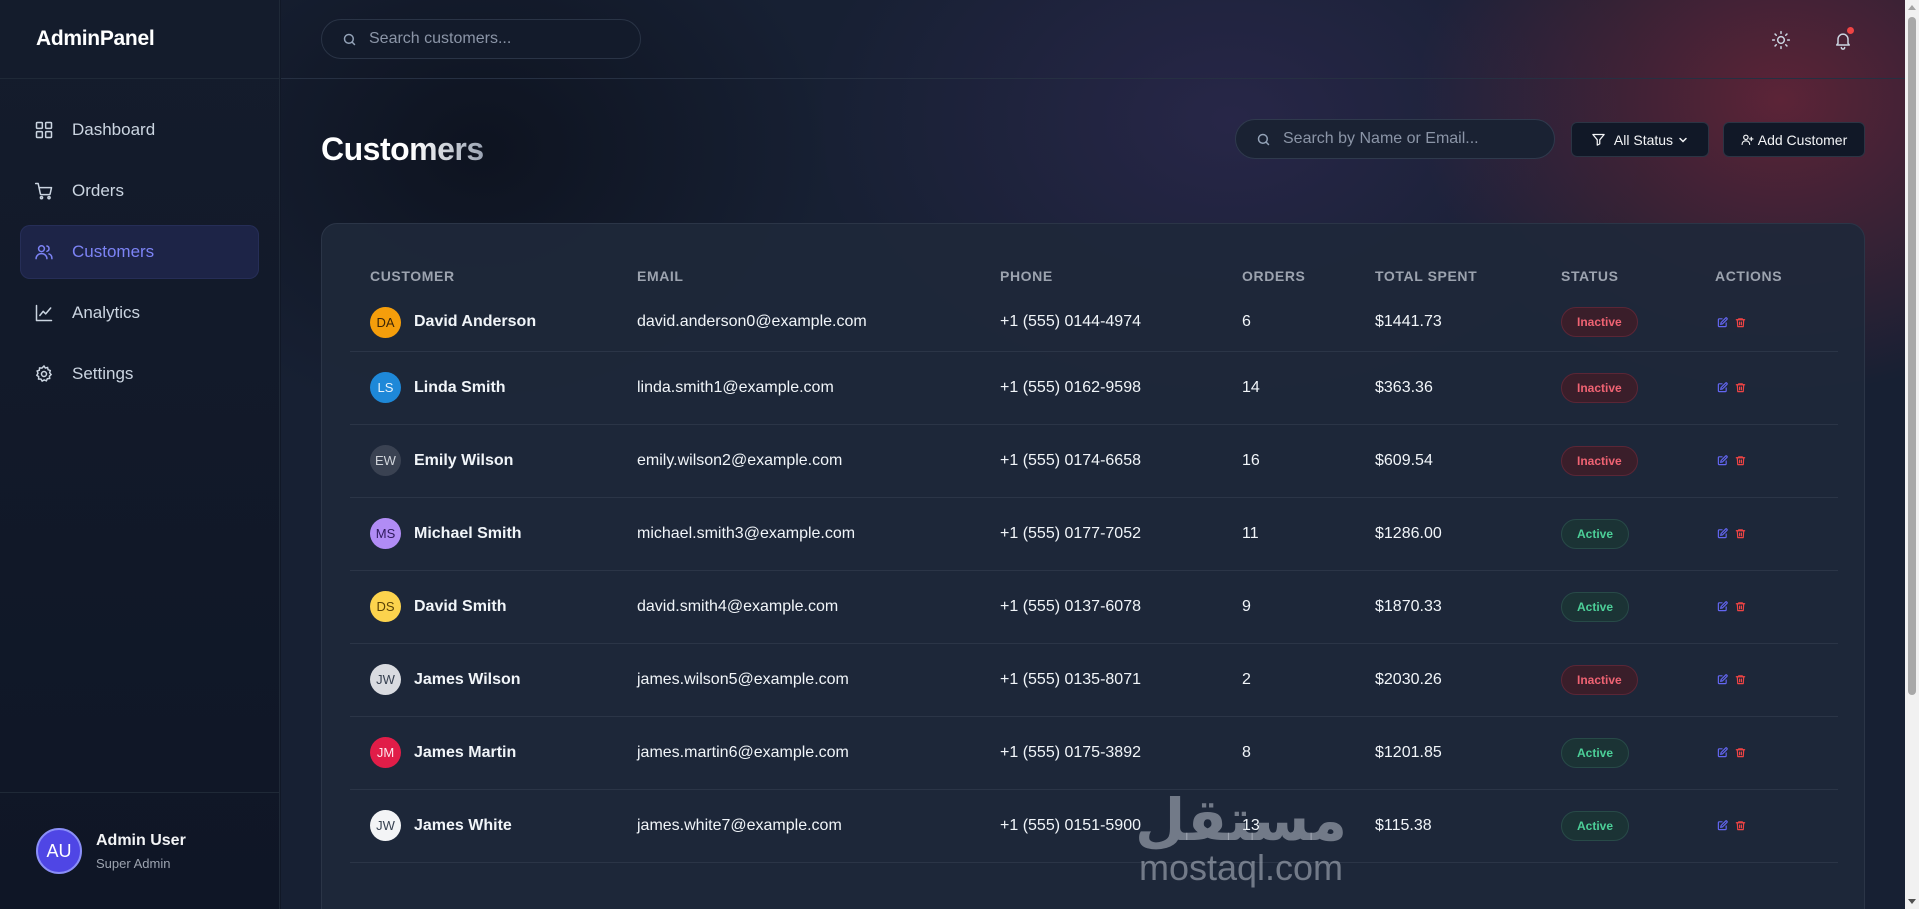  I want to click on sidebar-item-dashboard: Dashboard, so click(139, 130).